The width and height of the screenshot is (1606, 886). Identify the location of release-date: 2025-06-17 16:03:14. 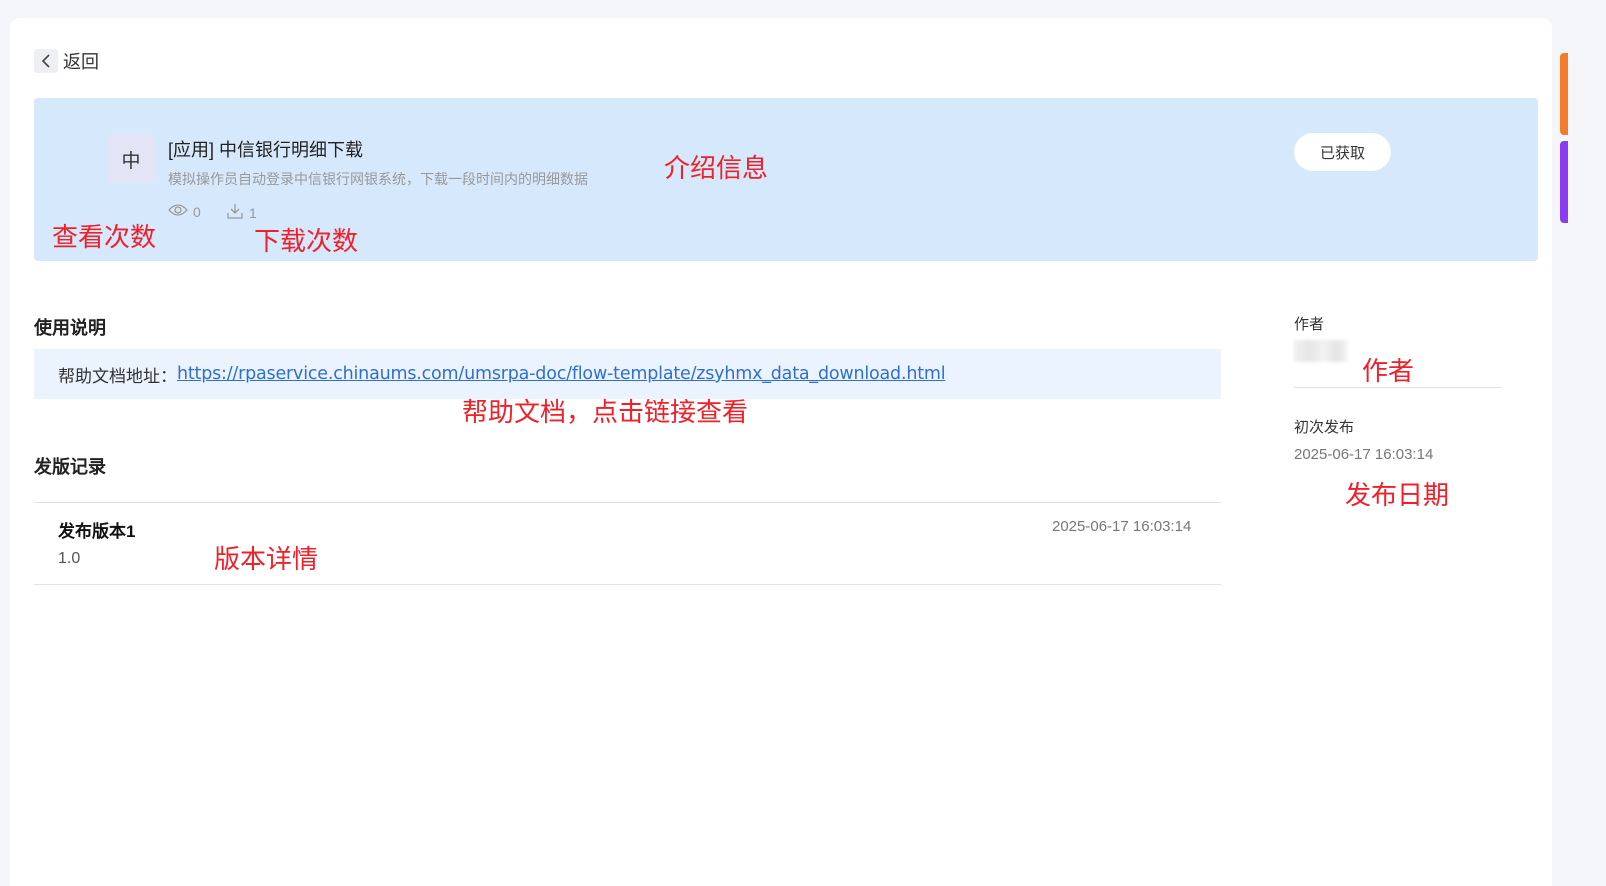
(1122, 526).